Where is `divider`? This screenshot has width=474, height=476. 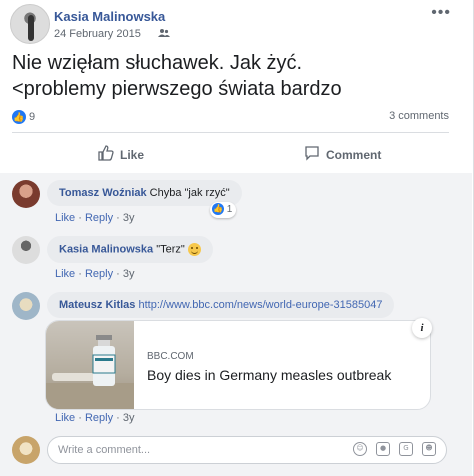
divider is located at coordinates (230, 132).